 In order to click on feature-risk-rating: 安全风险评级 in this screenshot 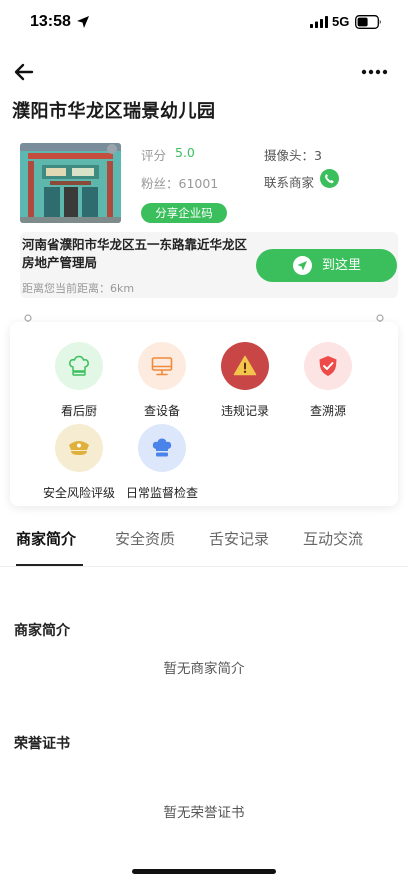, I will do `click(79, 462)`.